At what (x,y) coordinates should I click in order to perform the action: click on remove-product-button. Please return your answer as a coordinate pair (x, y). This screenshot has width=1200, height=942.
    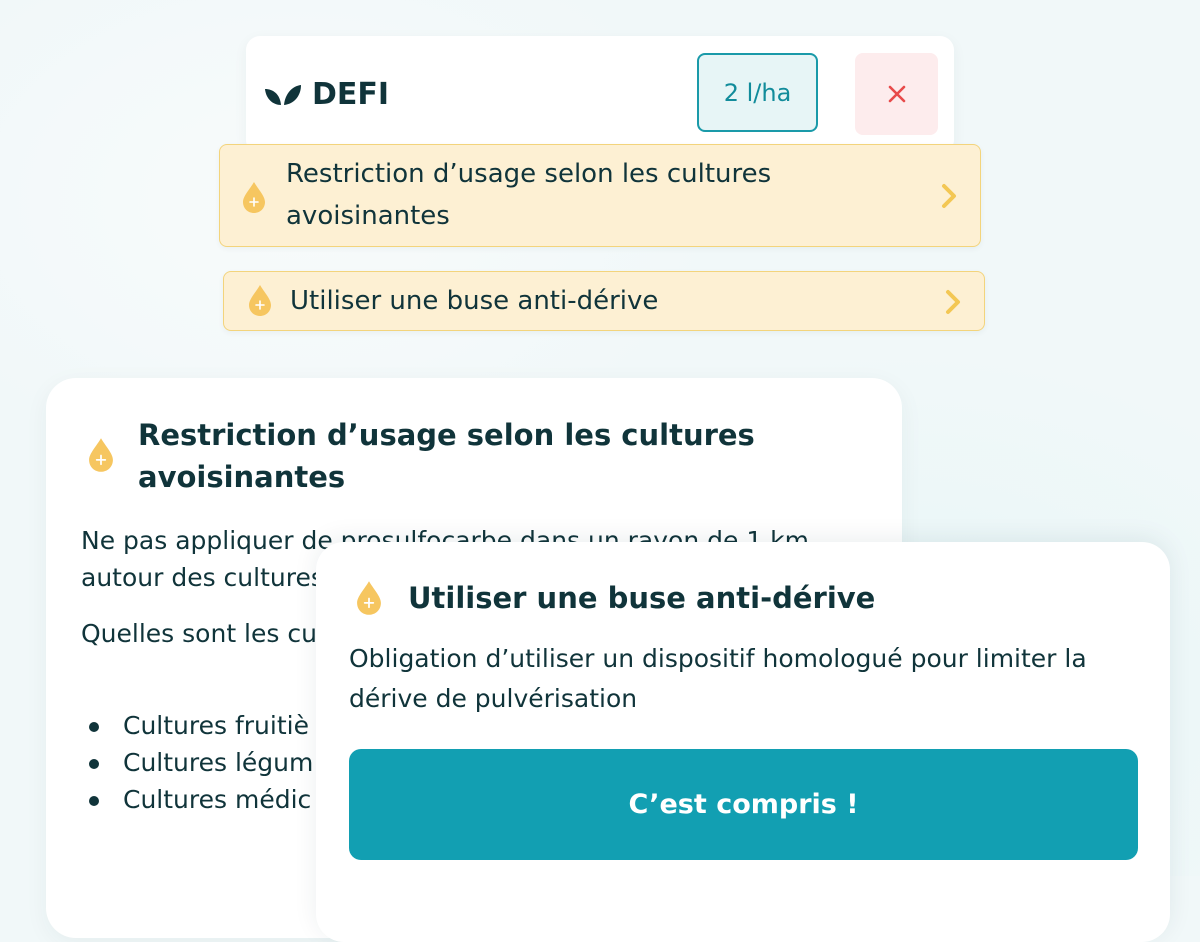
    Looking at the image, I should click on (896, 94).